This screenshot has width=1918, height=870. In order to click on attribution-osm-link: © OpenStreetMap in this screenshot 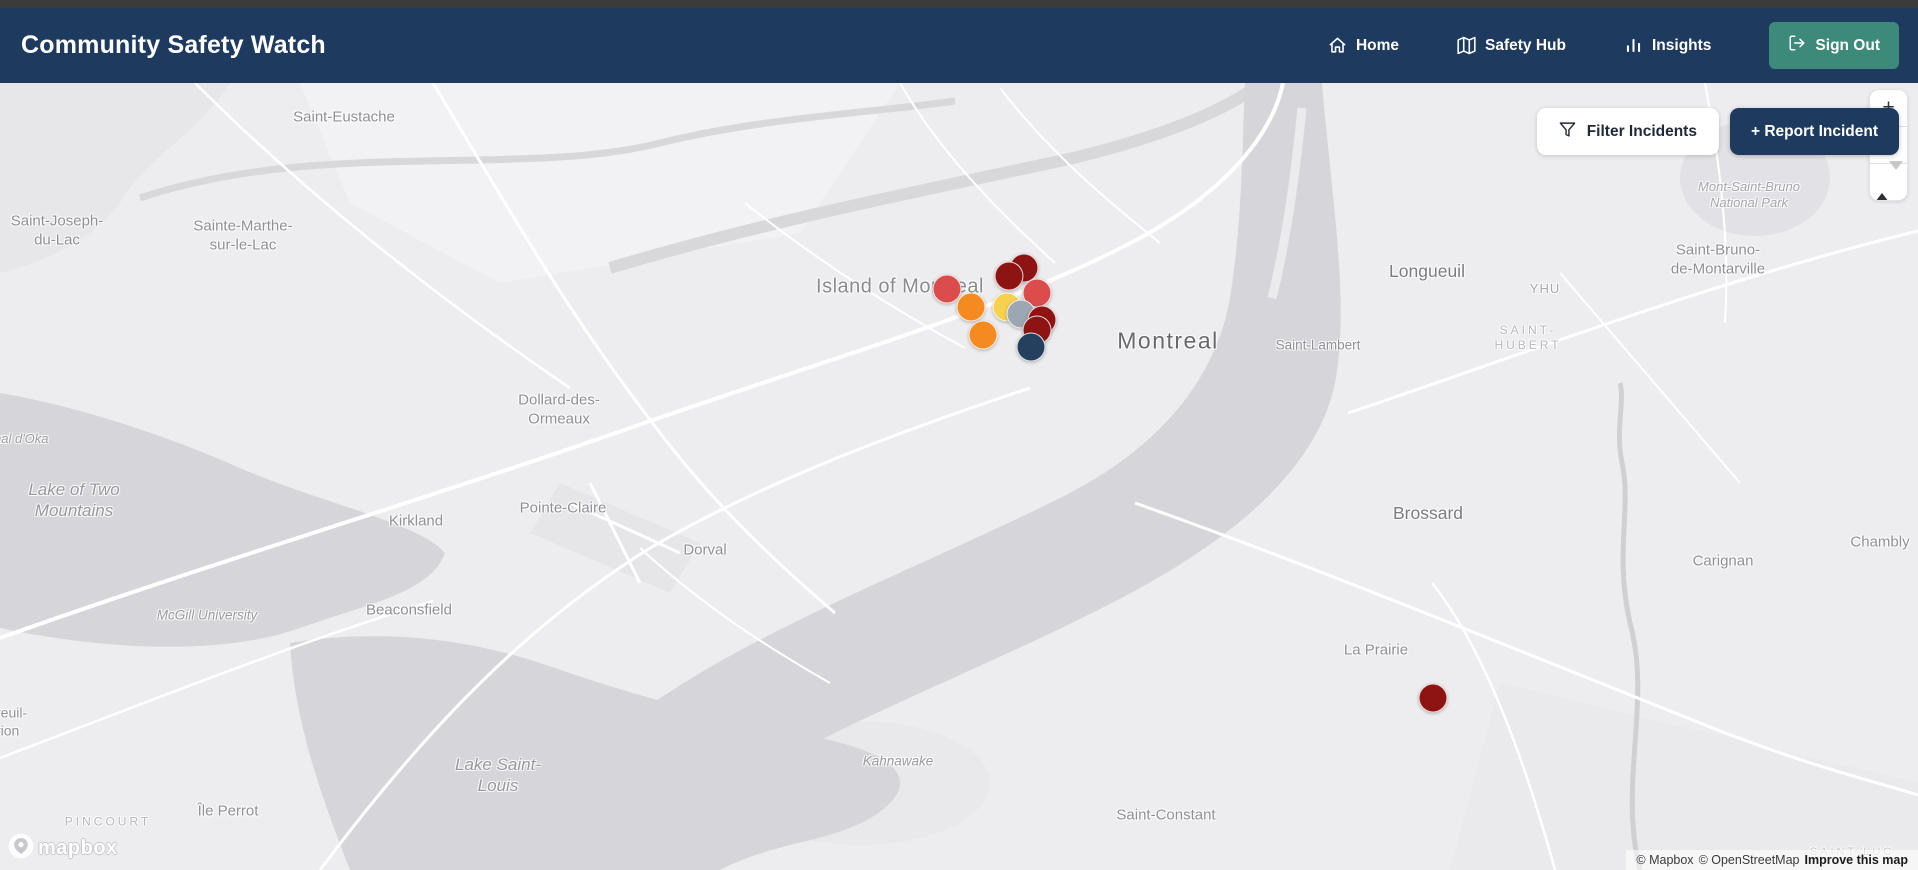, I will do `click(1749, 860)`.